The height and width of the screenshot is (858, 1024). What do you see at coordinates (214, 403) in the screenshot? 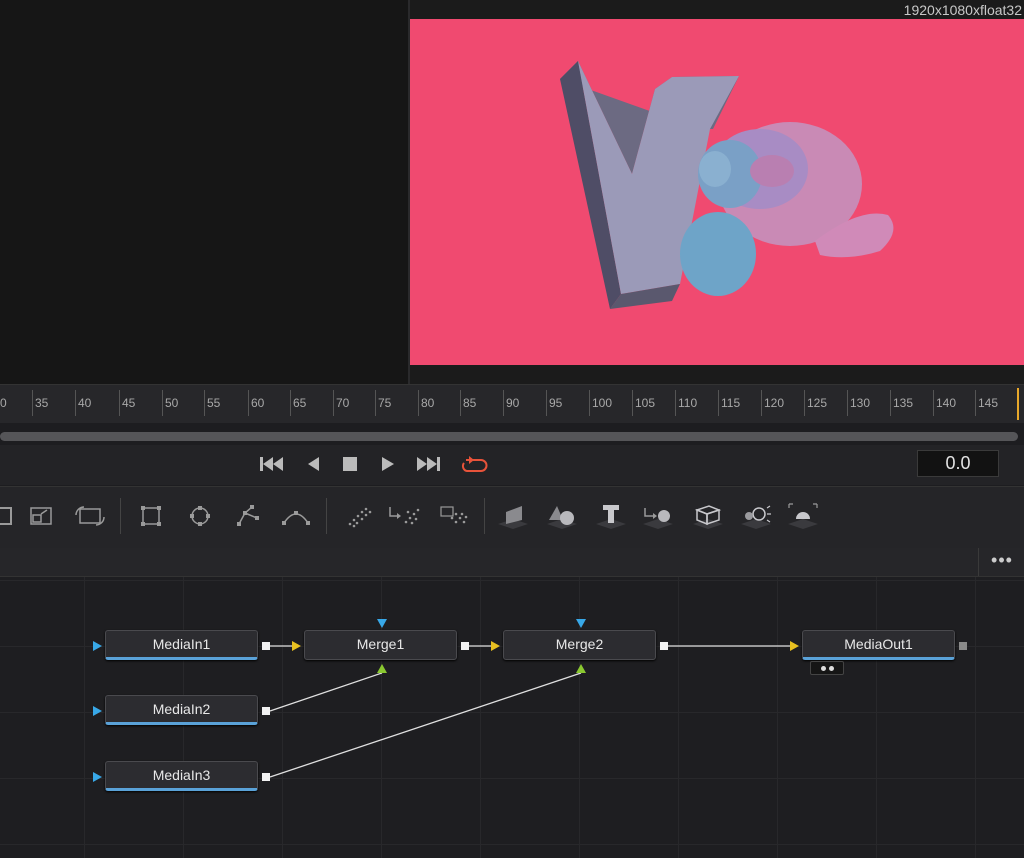
I see `ruler-tick-label: 55` at bounding box center [214, 403].